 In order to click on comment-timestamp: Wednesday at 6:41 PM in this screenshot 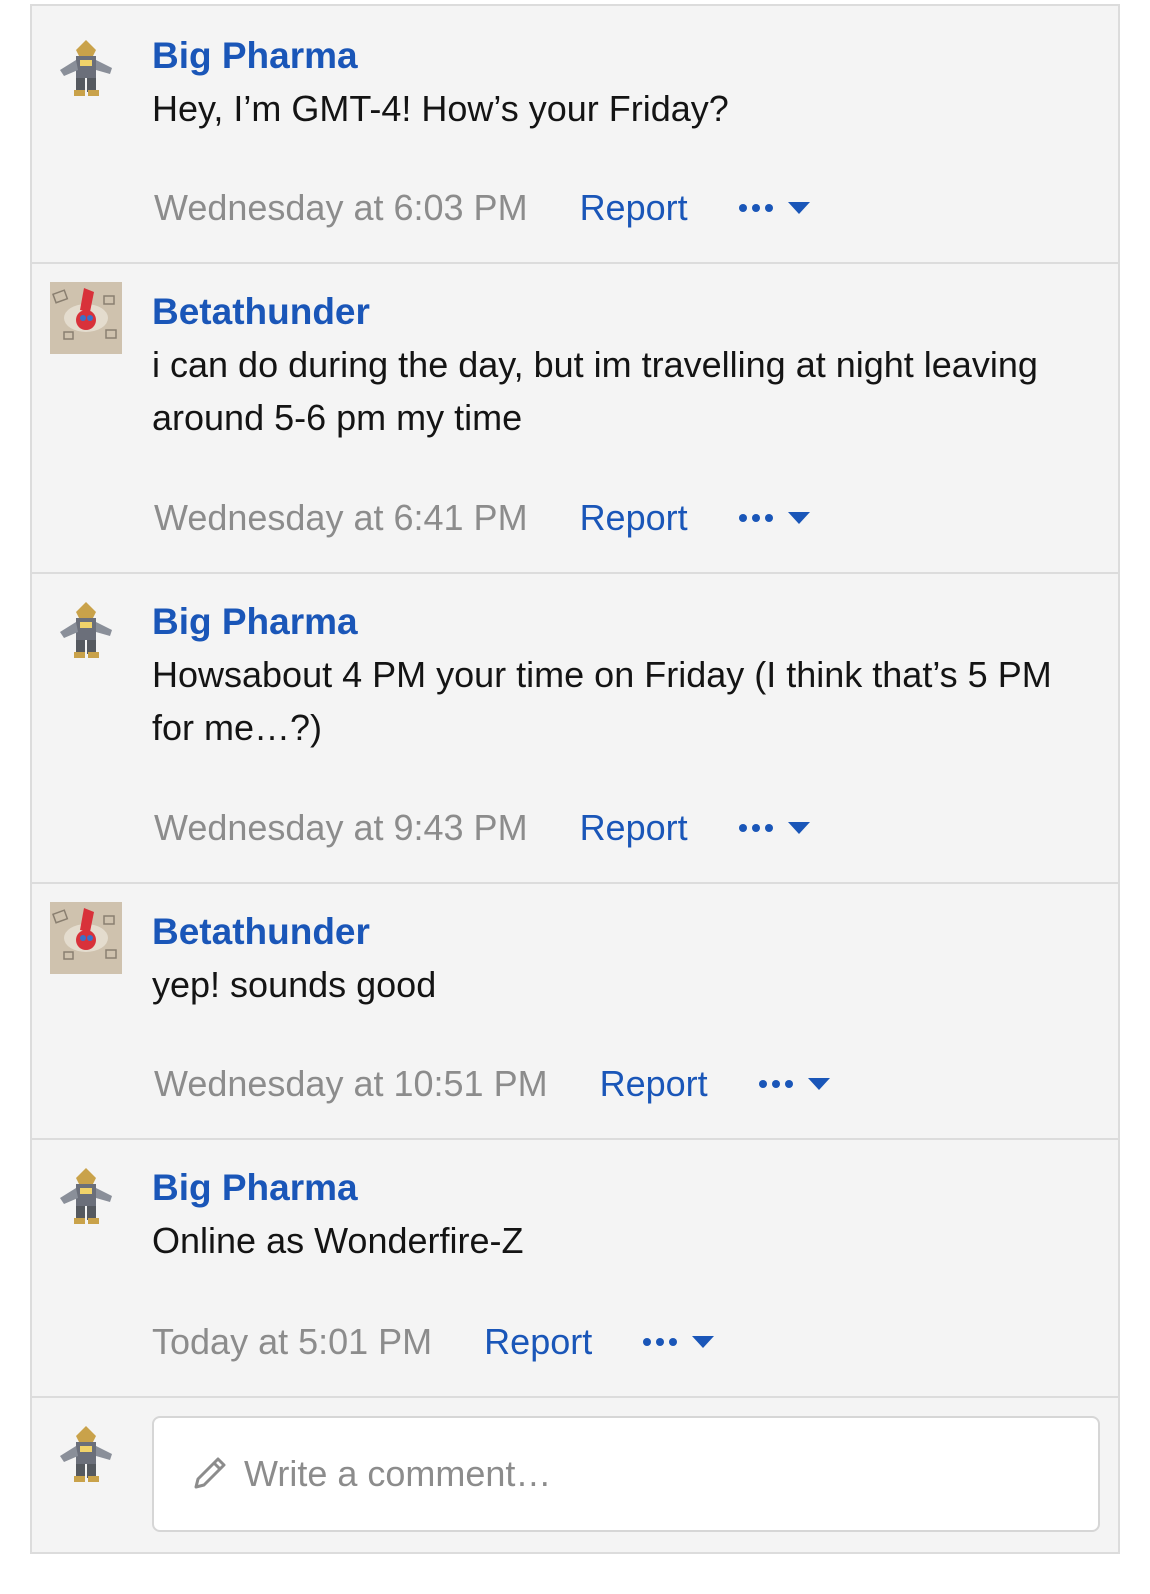, I will do `click(341, 518)`.